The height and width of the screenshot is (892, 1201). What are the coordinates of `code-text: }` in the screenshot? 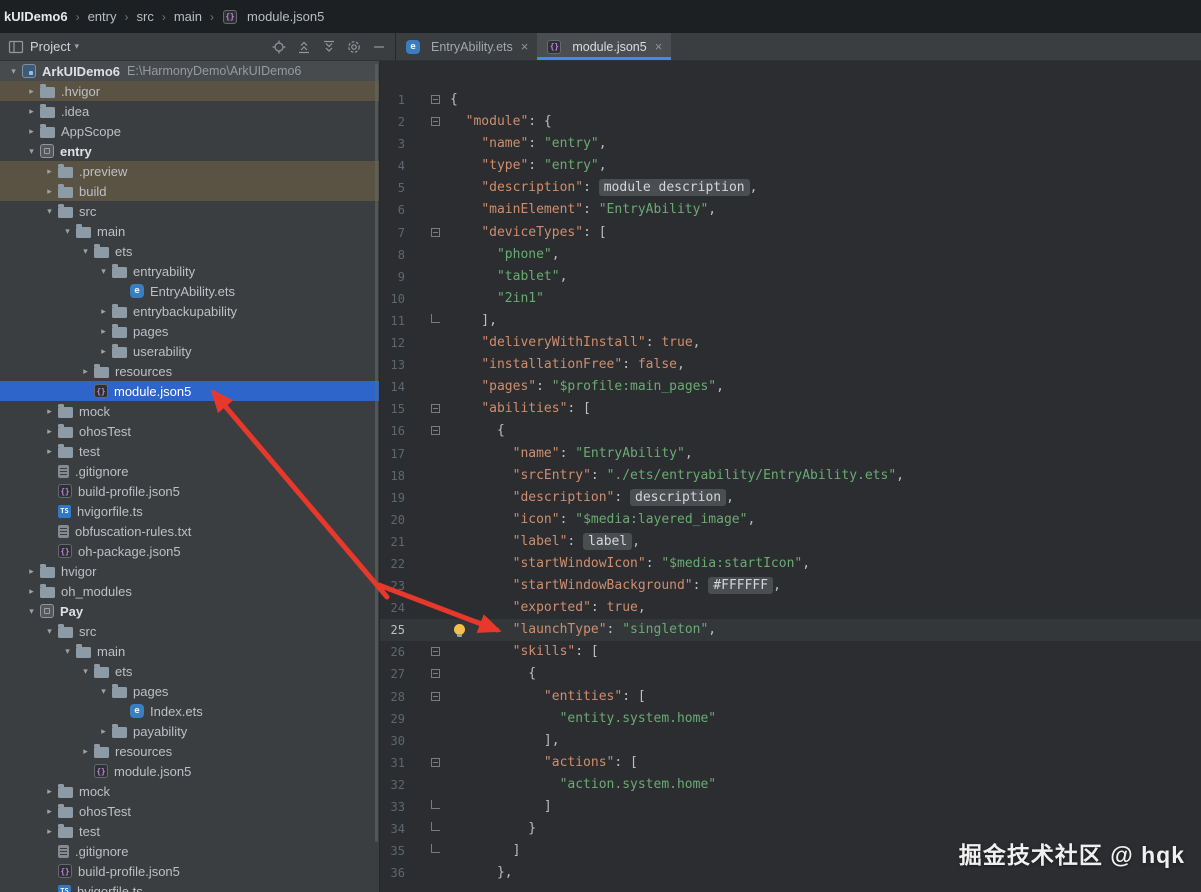 It's located at (825, 829).